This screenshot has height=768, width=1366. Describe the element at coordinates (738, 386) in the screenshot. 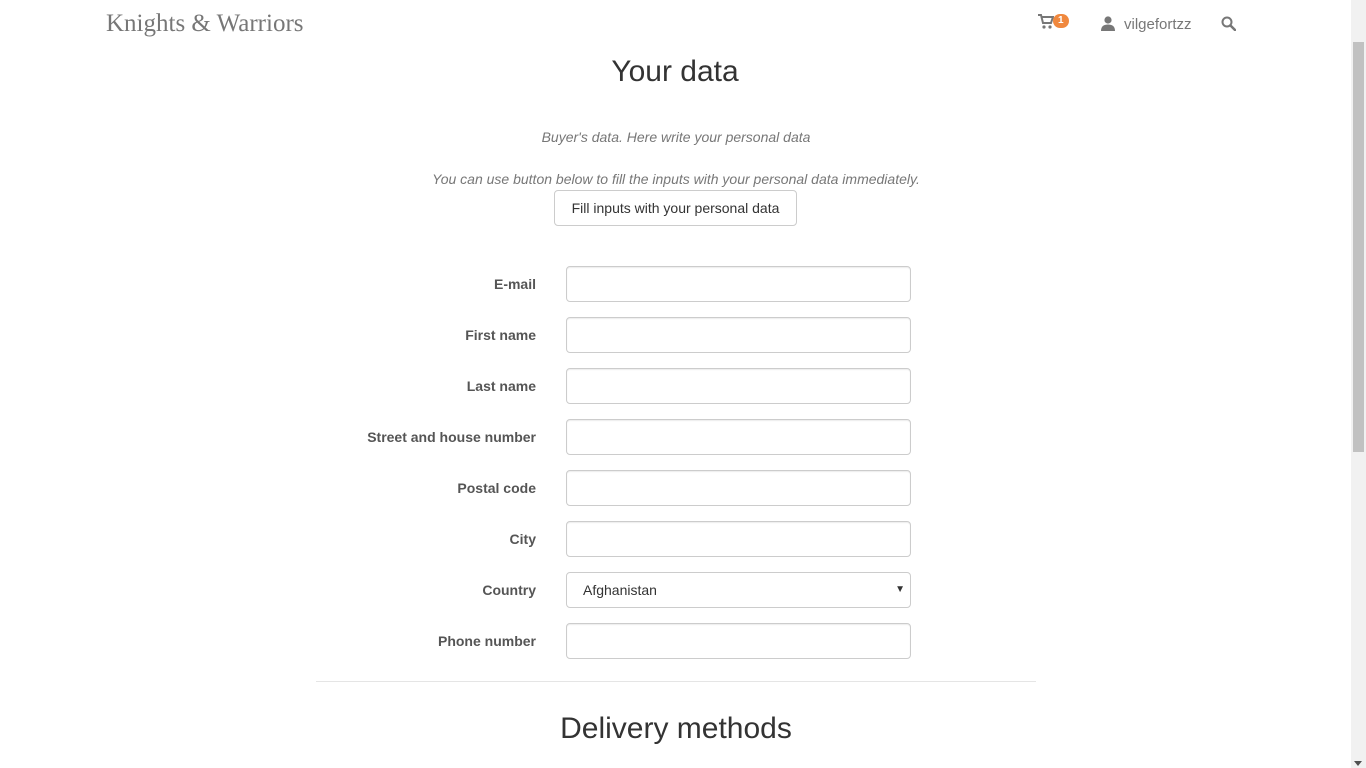

I see `last-name-field` at that location.